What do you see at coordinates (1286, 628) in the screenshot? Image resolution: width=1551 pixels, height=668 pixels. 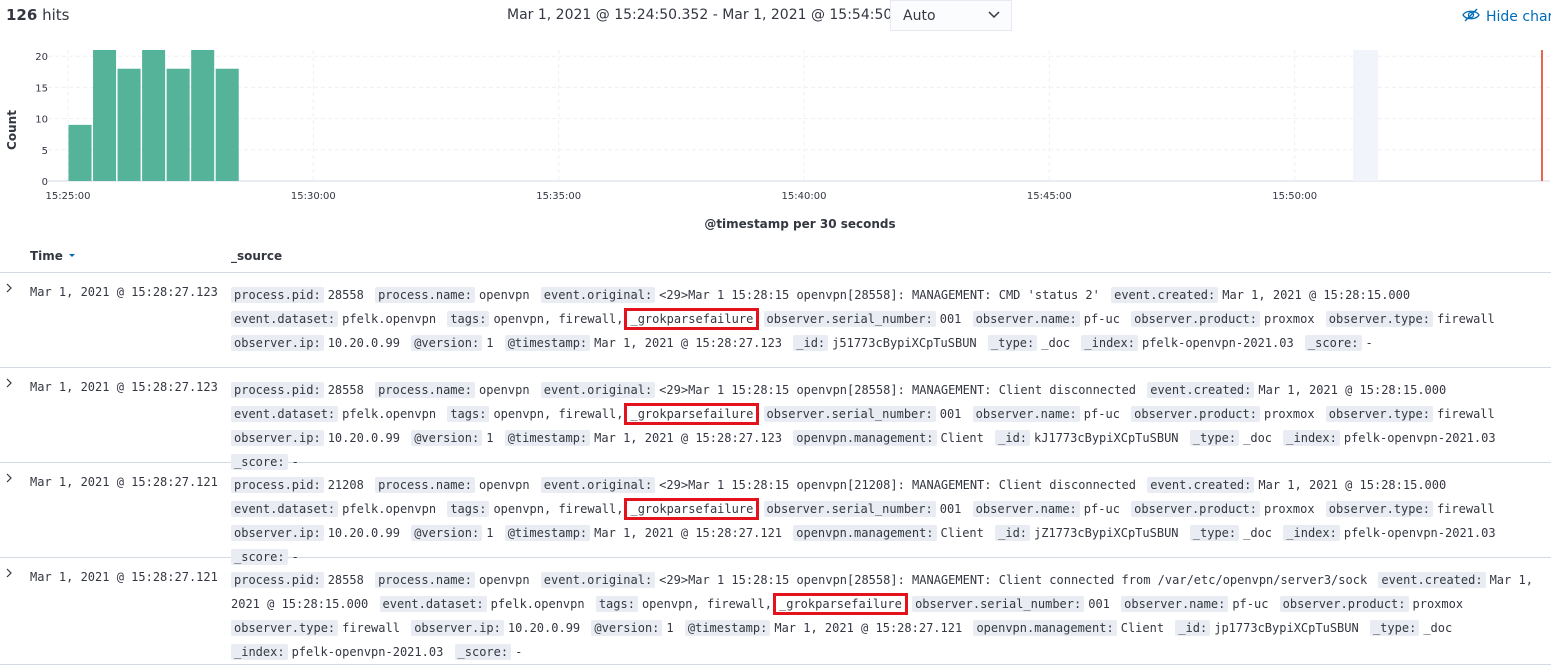 I see `field-value: jp1773cBypiXCpTuSBUN` at bounding box center [1286, 628].